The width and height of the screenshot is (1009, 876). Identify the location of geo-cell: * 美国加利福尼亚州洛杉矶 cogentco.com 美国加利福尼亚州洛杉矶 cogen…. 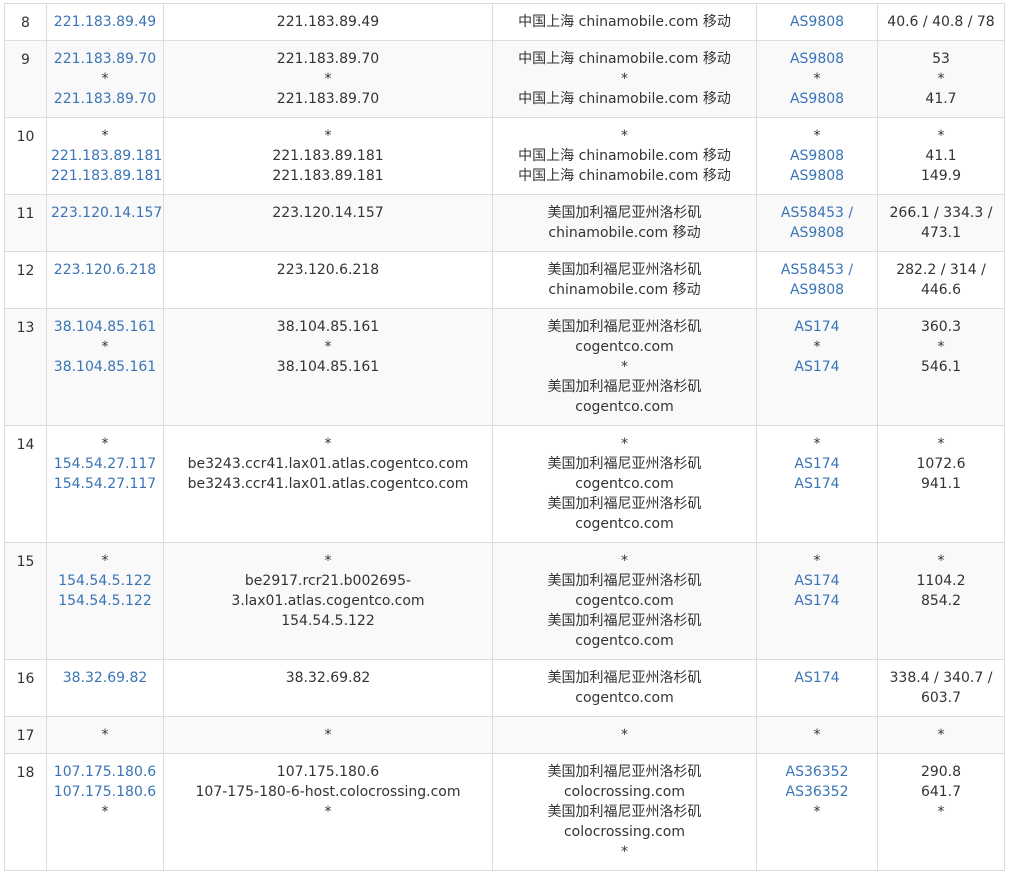
(624, 601).